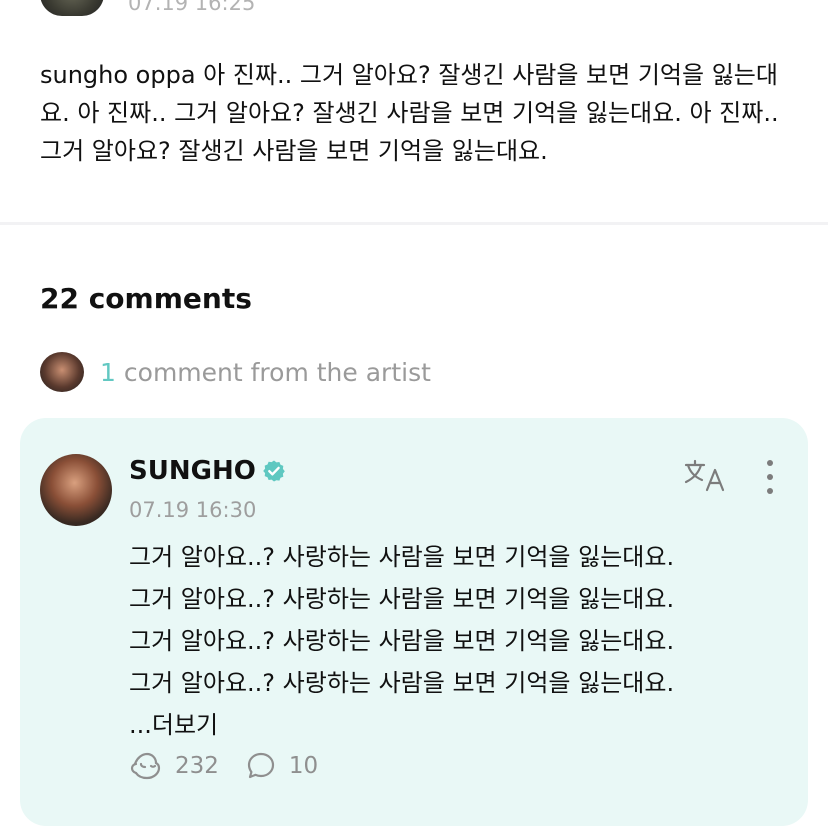 The width and height of the screenshot is (828, 826). I want to click on artist-name-row: SUNGHO, so click(207, 471).